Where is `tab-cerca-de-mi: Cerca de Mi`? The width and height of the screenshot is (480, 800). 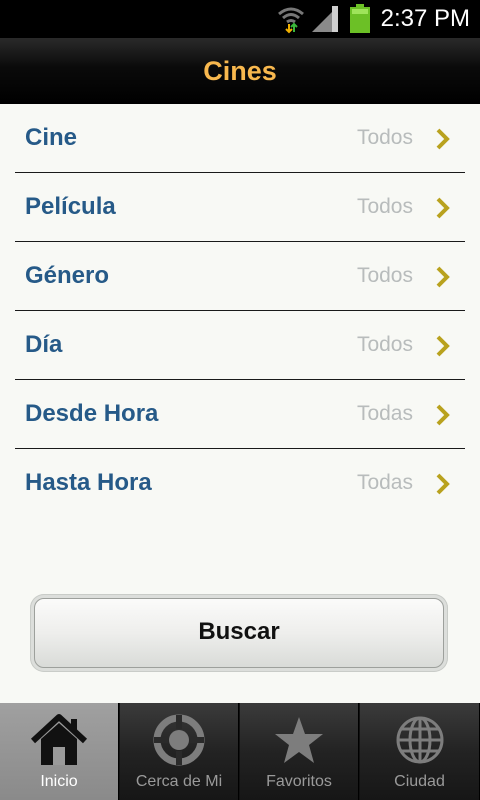
tab-cerca-de-mi: Cerca de Mi is located at coordinates (179, 751).